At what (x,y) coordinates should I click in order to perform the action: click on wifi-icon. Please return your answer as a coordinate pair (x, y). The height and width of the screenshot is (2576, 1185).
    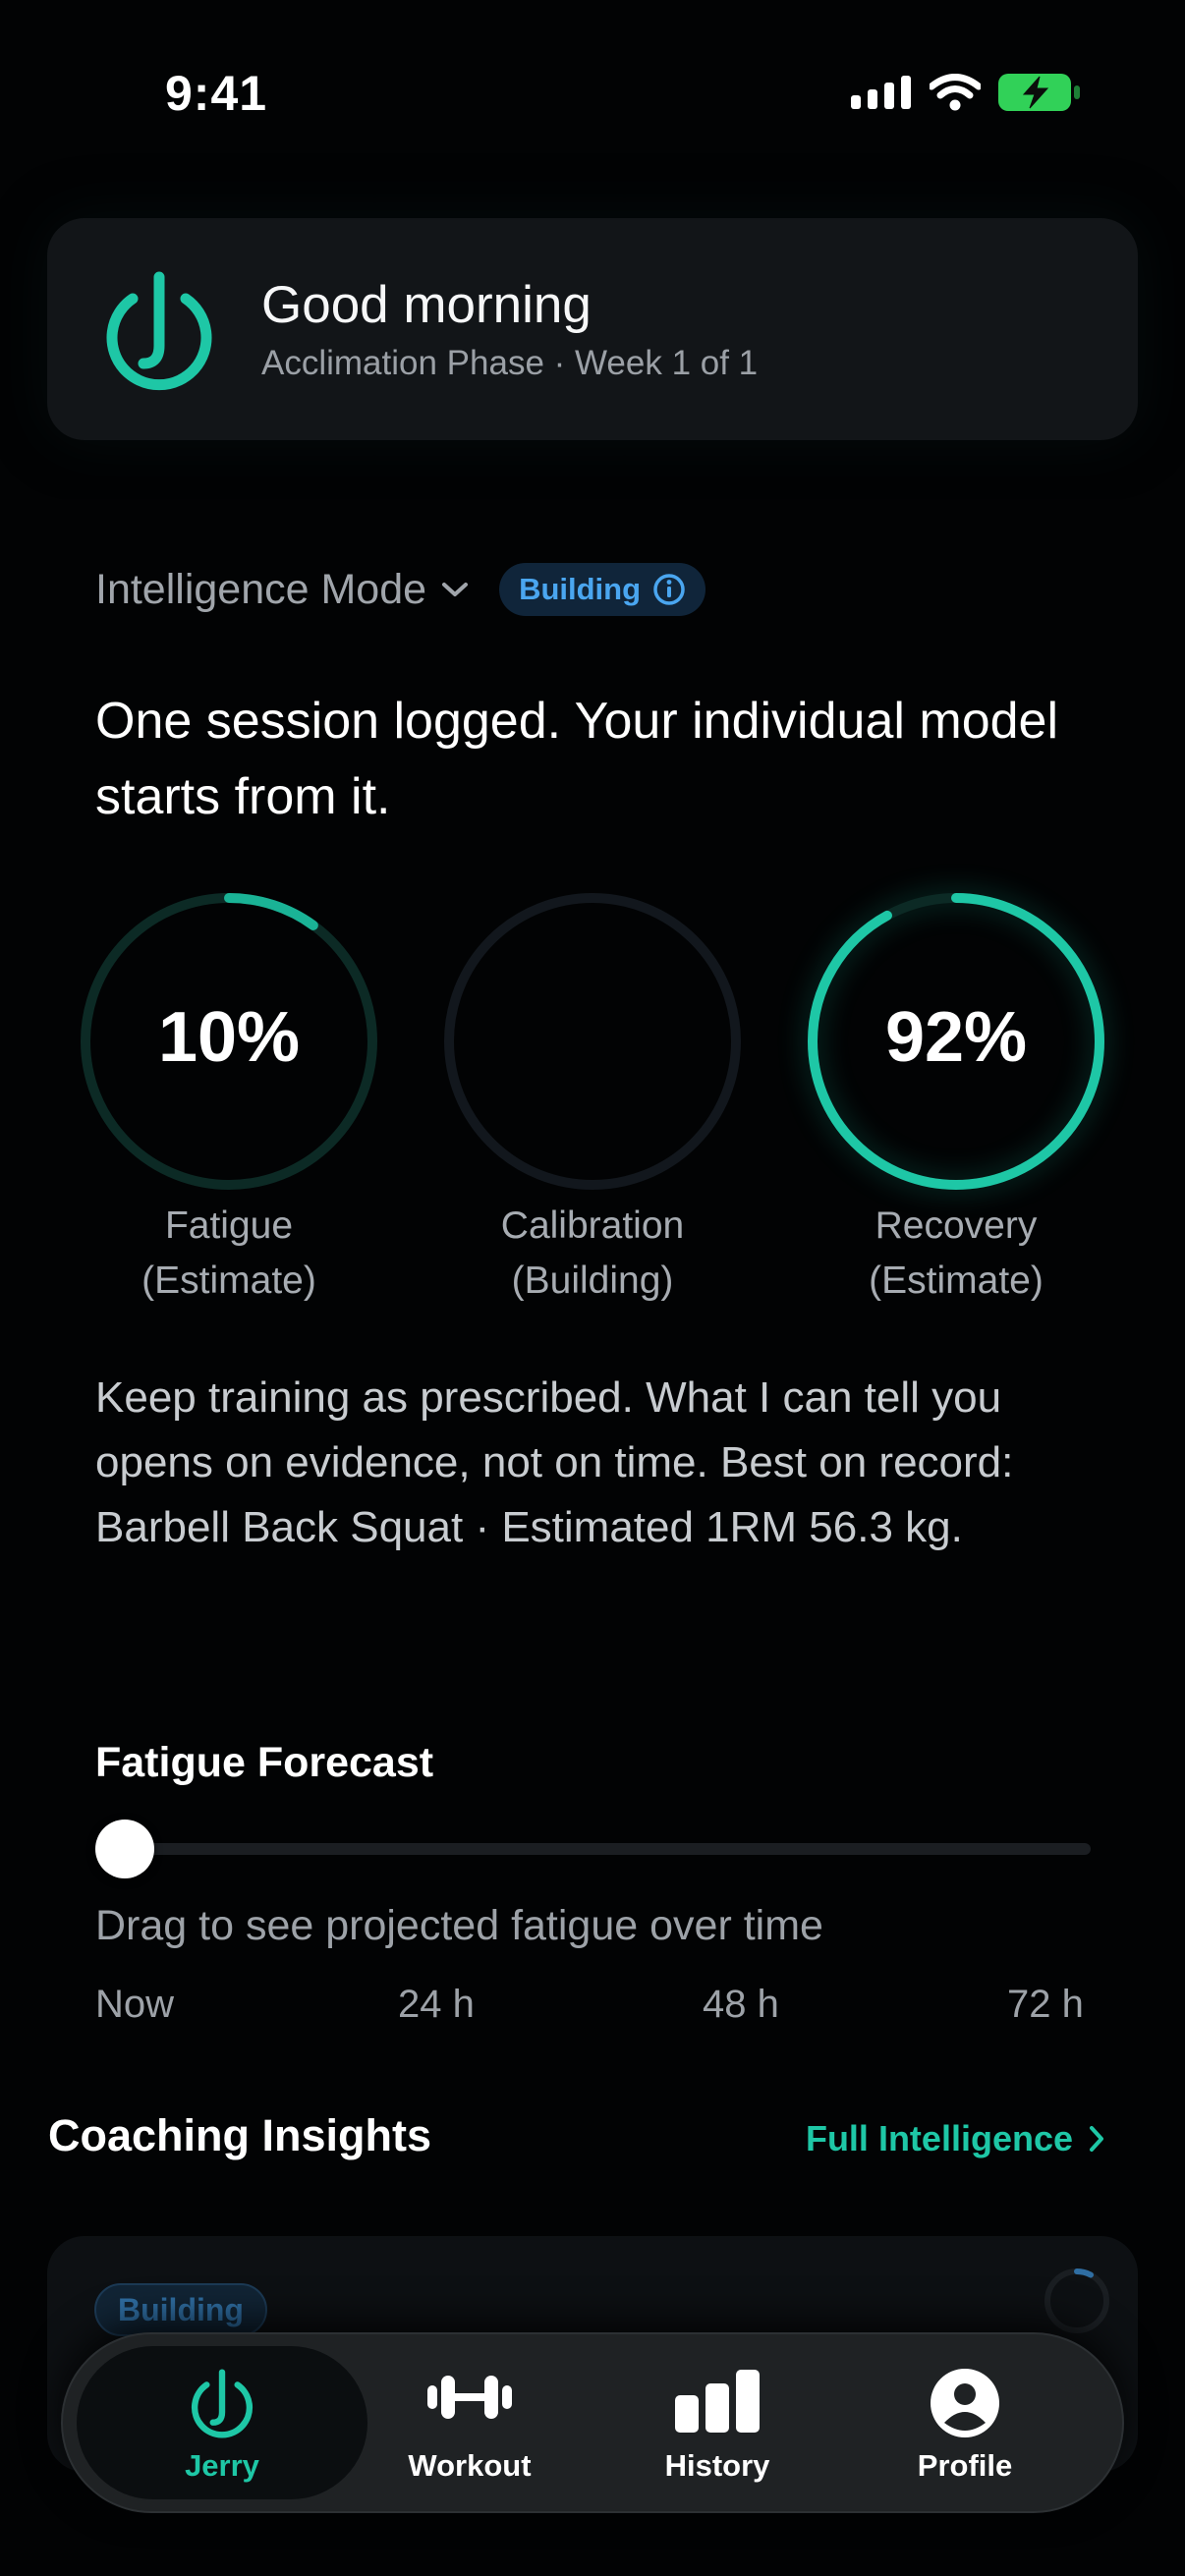
    Looking at the image, I should click on (956, 92).